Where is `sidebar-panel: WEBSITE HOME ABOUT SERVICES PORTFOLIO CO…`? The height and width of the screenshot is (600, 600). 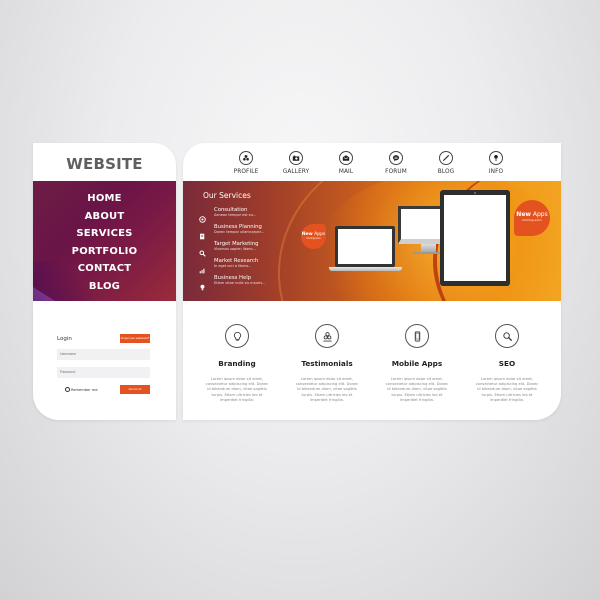
sidebar-panel: WEBSITE HOME ABOUT SERVICES PORTFOLIO CO… is located at coordinates (104, 281).